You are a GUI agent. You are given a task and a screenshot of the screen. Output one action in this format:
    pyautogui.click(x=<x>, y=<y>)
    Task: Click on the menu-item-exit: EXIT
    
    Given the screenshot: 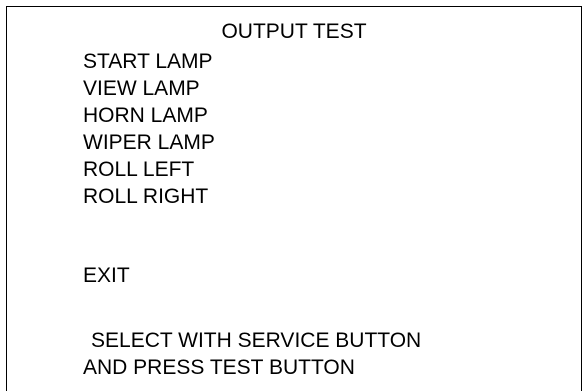 What is the action you would take?
    pyautogui.click(x=106, y=275)
    